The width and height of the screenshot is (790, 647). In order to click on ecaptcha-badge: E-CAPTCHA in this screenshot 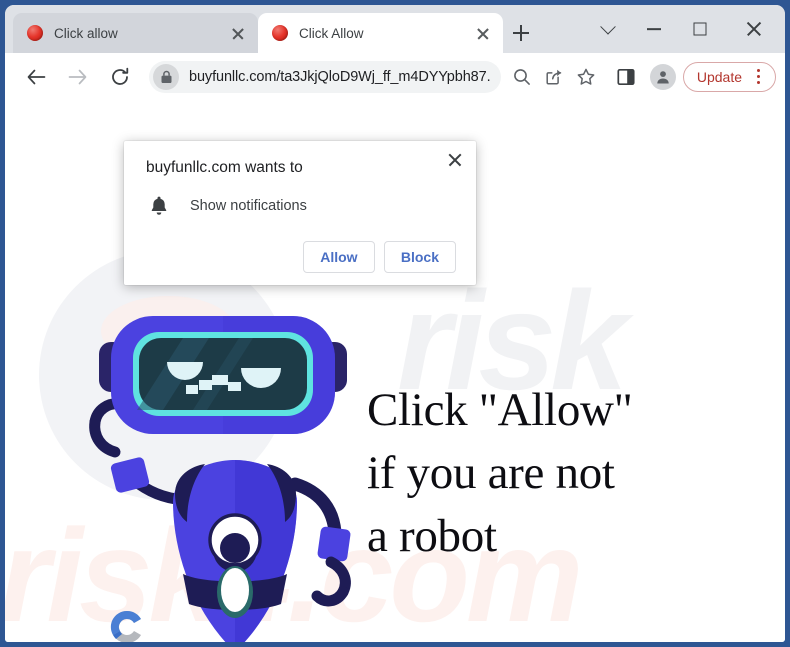, I will do `click(127, 624)`.